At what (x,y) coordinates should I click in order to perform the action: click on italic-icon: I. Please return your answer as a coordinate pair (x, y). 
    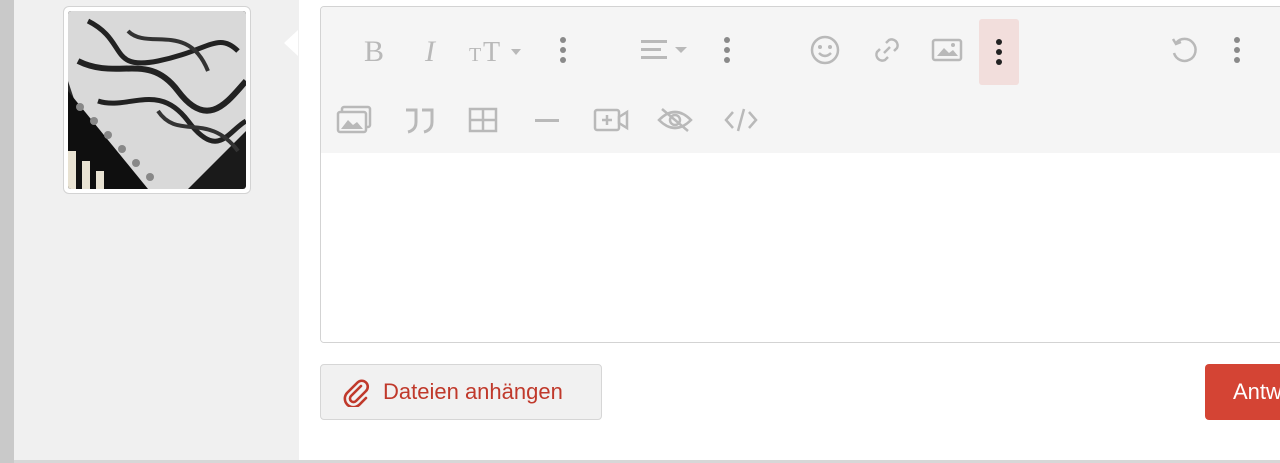
    Looking at the image, I should click on (433, 50).